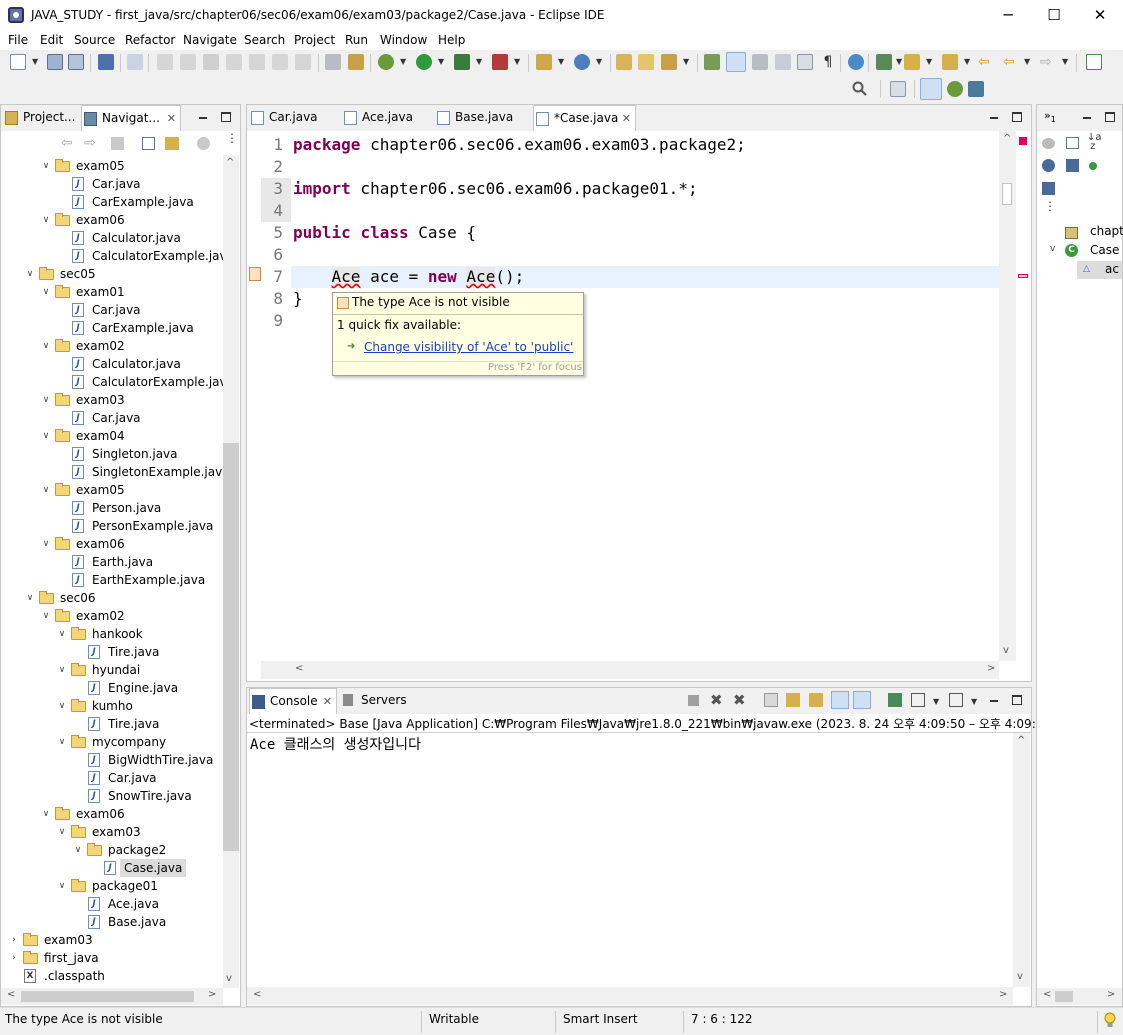 This screenshot has height=1035, width=1123. I want to click on new-icon, so click(18, 62).